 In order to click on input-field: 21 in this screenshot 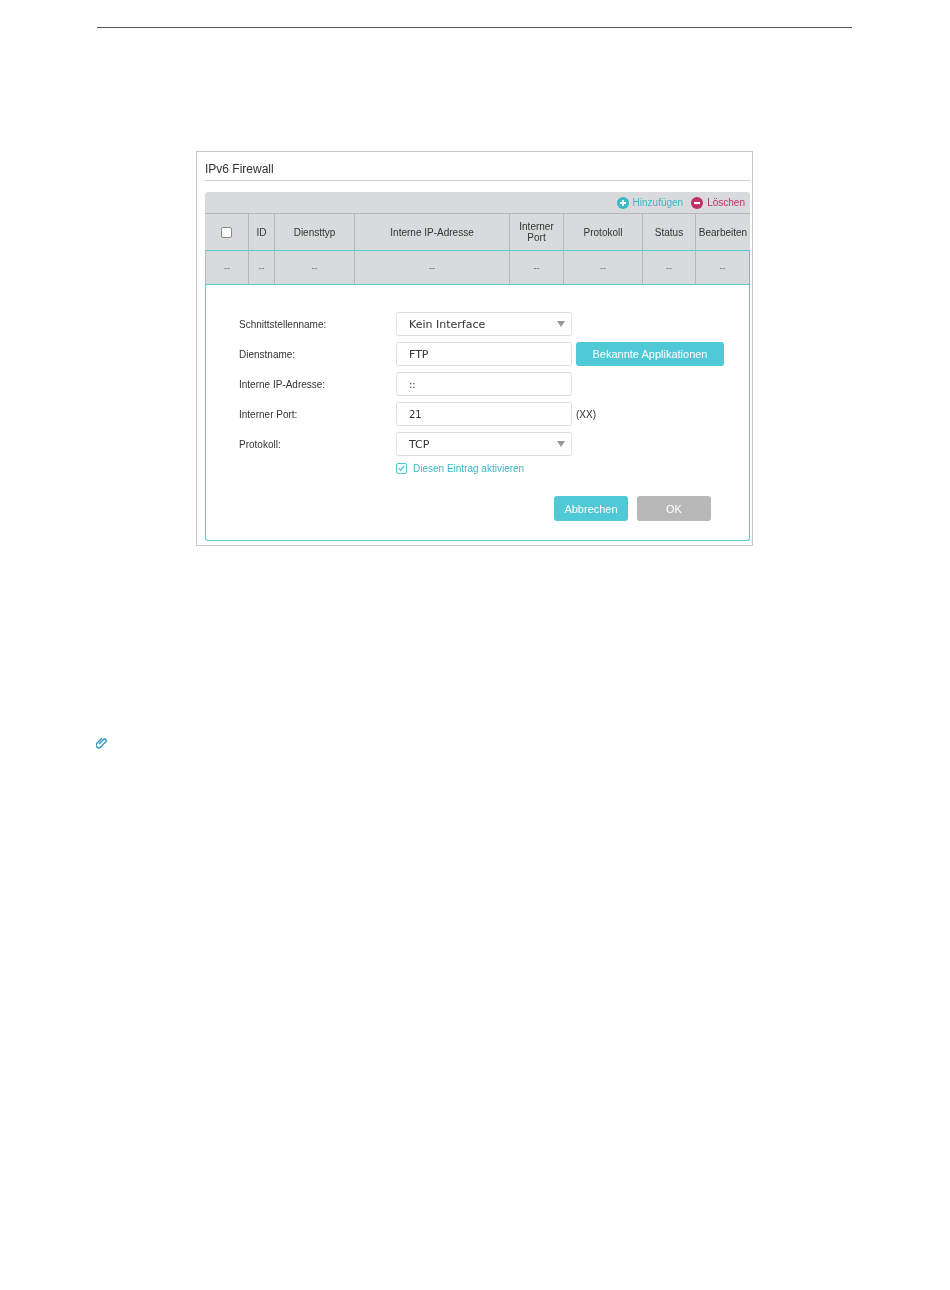, I will do `click(484, 414)`.